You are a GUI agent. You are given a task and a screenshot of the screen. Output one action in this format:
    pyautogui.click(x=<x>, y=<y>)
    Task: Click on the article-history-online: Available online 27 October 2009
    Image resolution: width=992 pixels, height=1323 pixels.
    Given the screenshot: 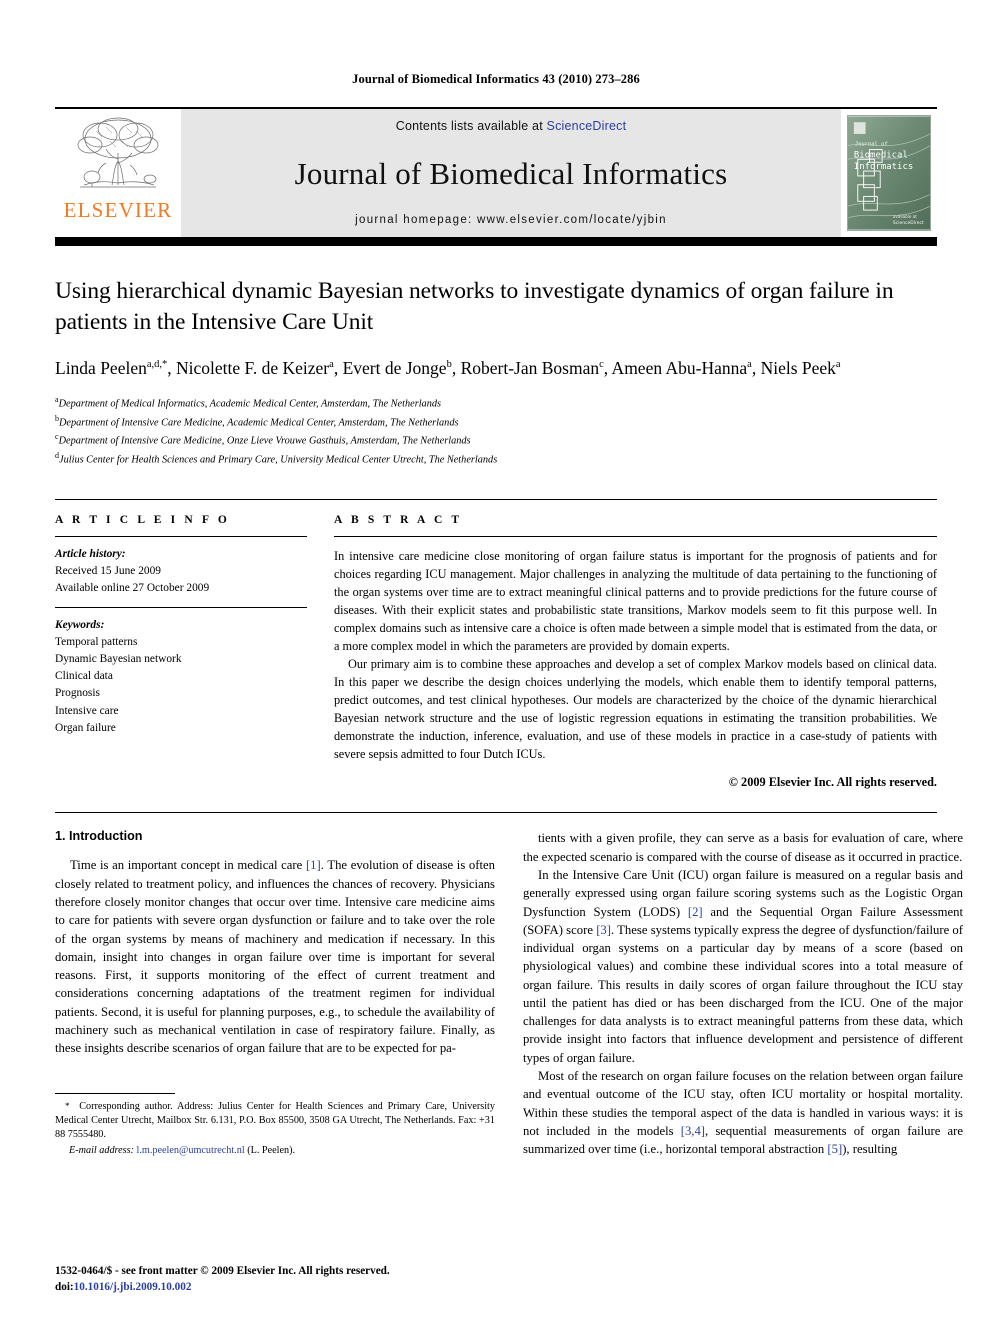 What is the action you would take?
    pyautogui.click(x=132, y=587)
    